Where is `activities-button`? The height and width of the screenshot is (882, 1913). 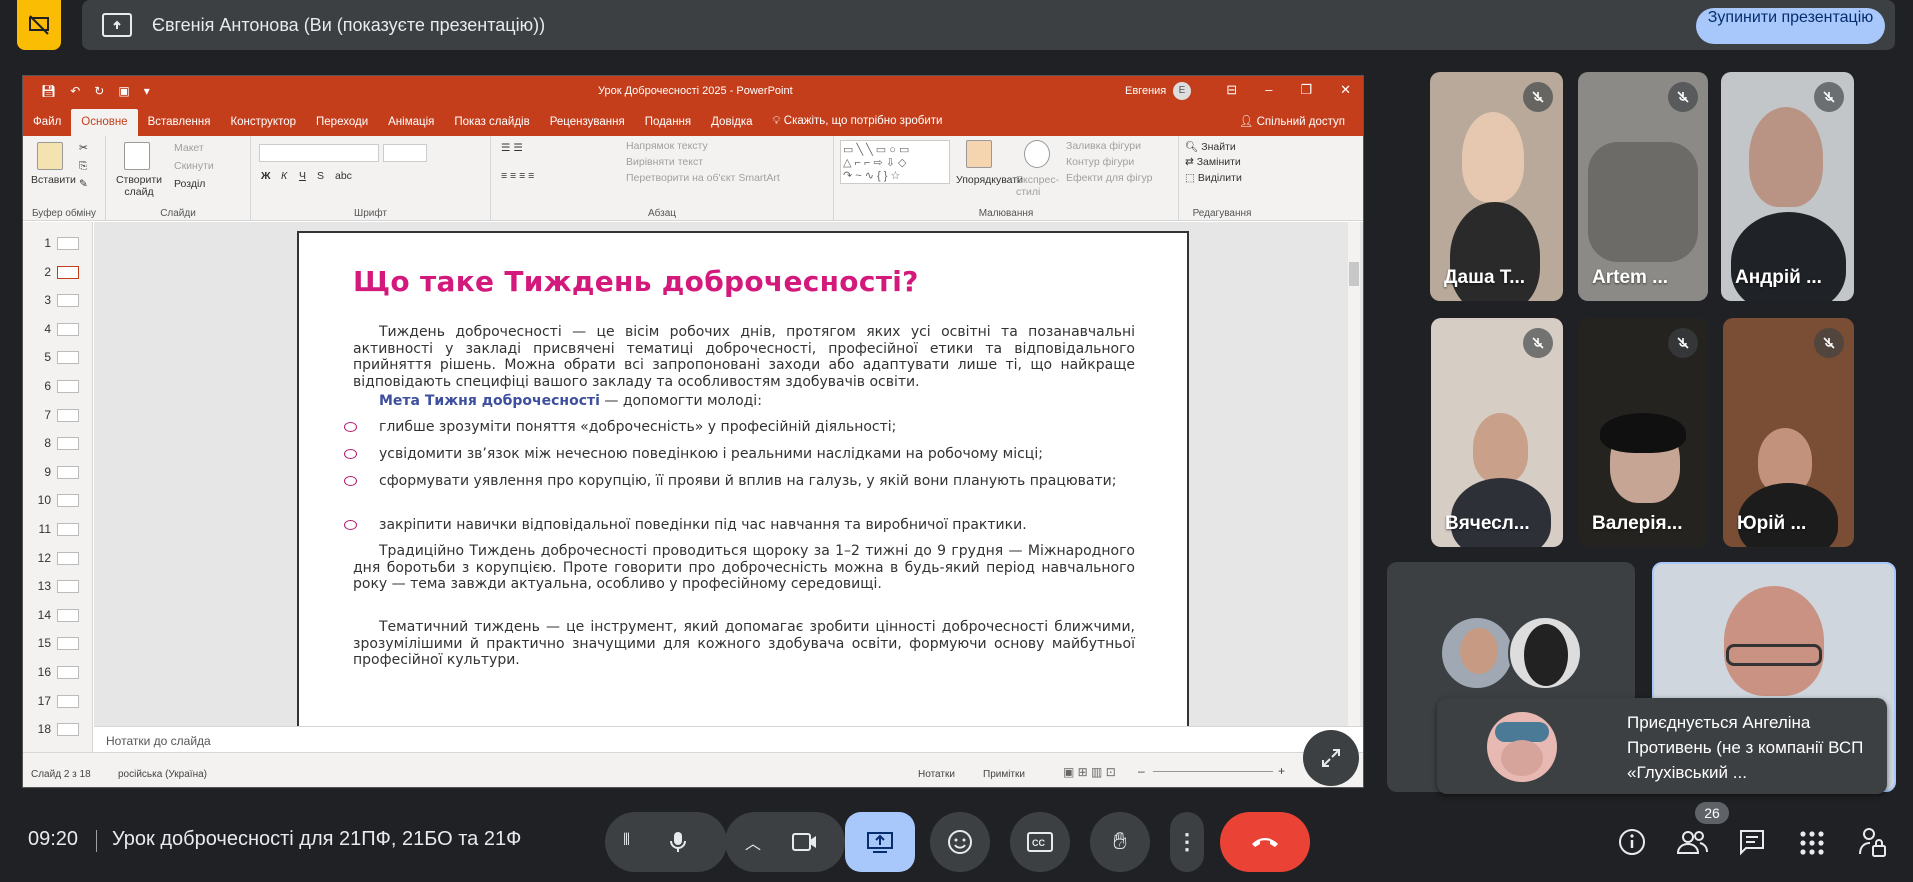
activities-button is located at coordinates (1812, 845).